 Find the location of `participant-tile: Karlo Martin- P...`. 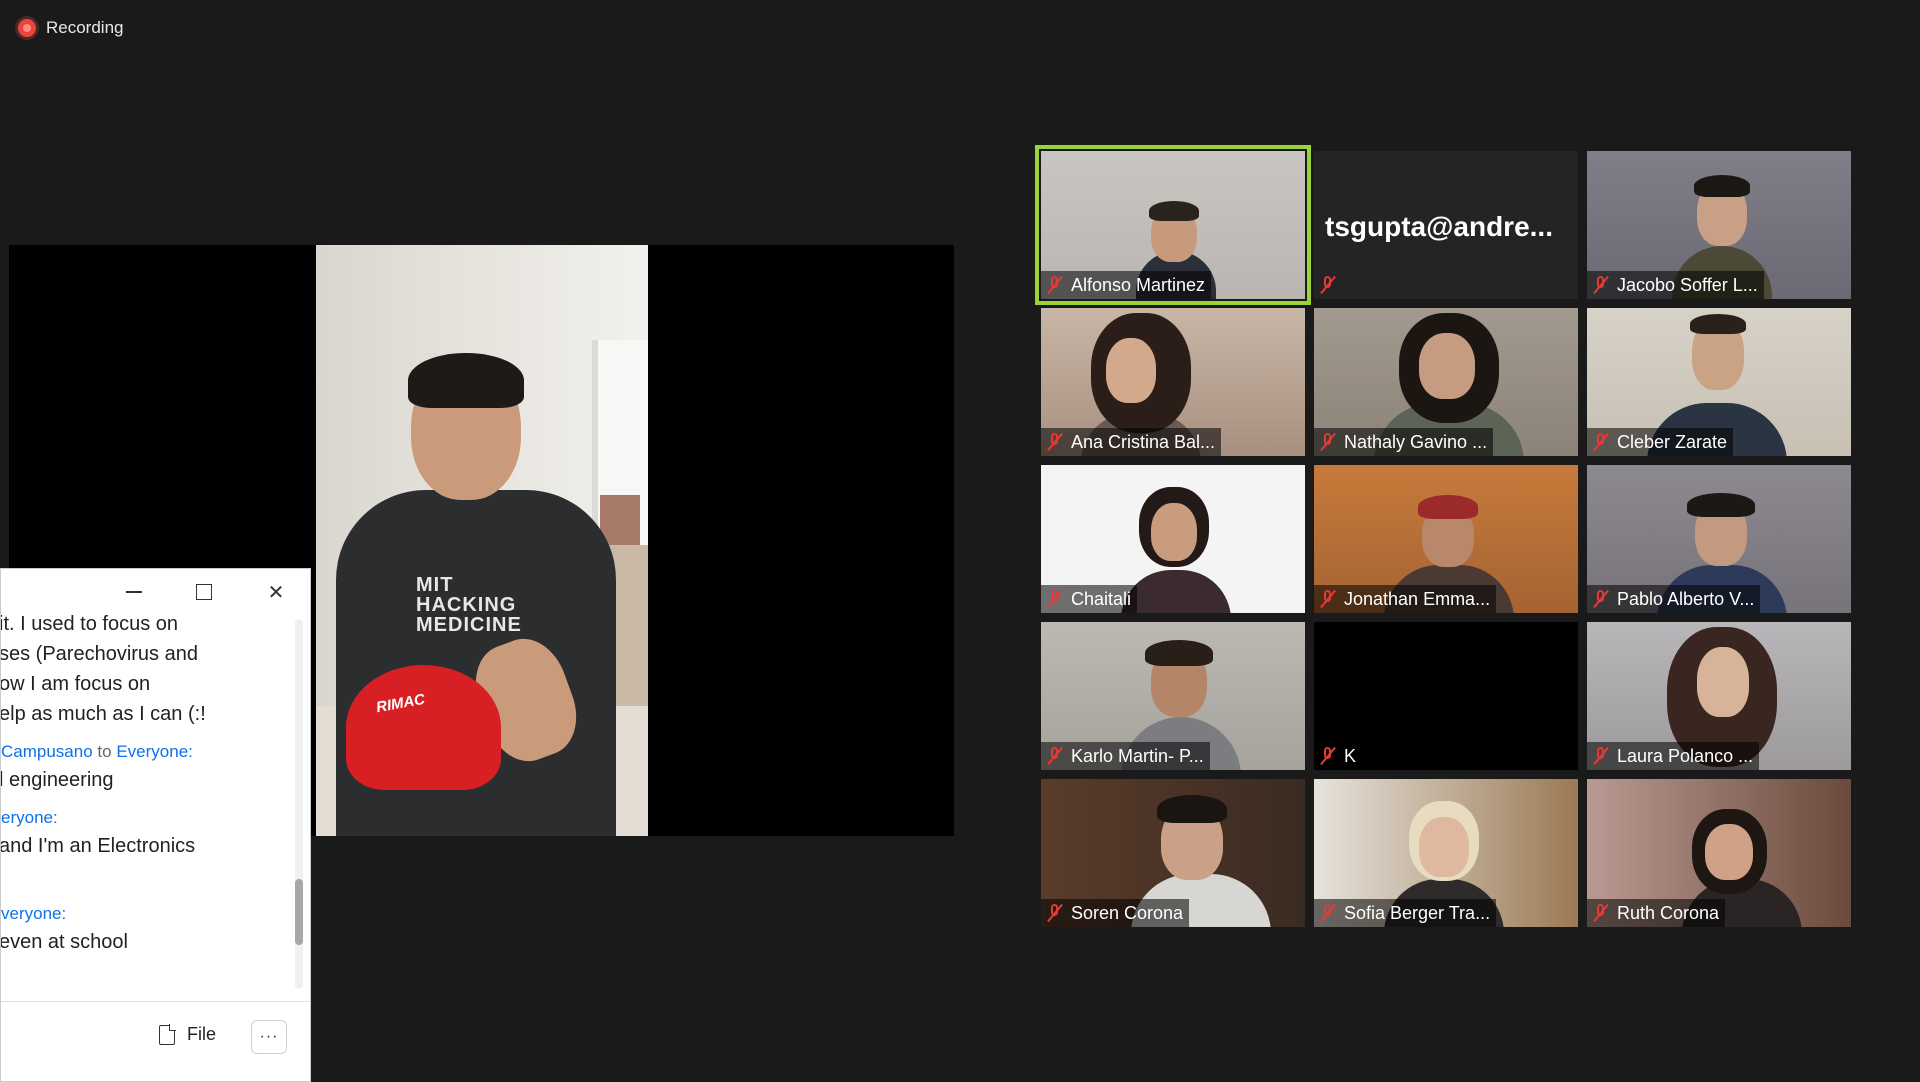

participant-tile: Karlo Martin- P... is located at coordinates (1173, 696).